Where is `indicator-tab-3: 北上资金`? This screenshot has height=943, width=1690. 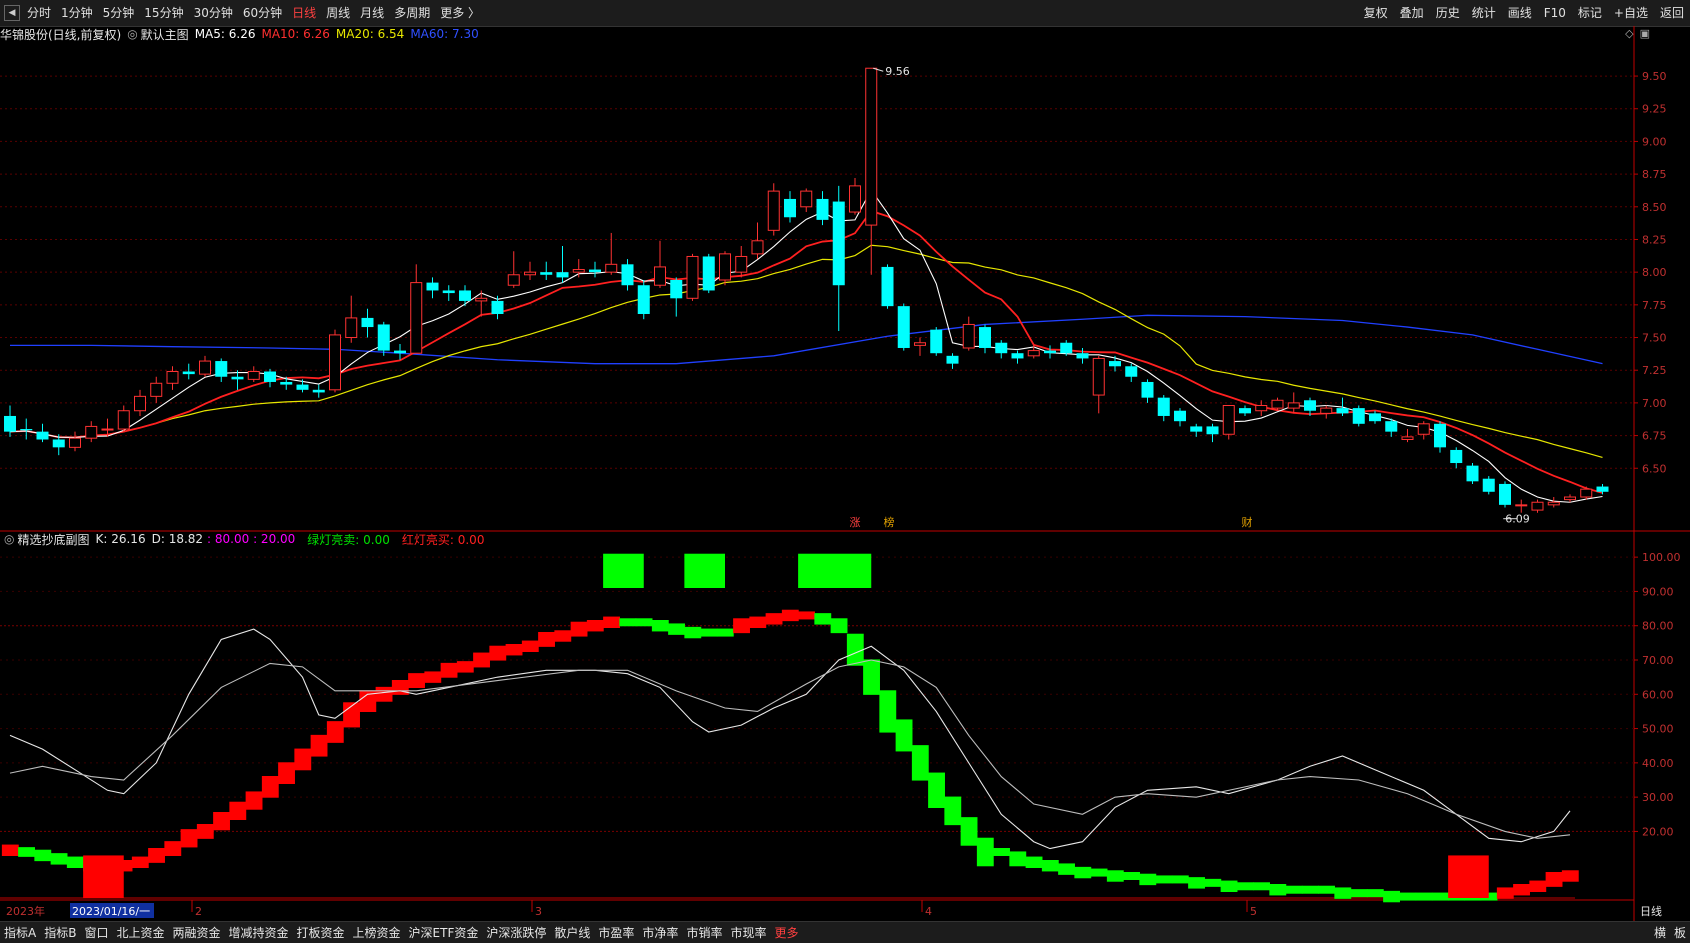
indicator-tab-3: 北上资金 is located at coordinates (140, 932).